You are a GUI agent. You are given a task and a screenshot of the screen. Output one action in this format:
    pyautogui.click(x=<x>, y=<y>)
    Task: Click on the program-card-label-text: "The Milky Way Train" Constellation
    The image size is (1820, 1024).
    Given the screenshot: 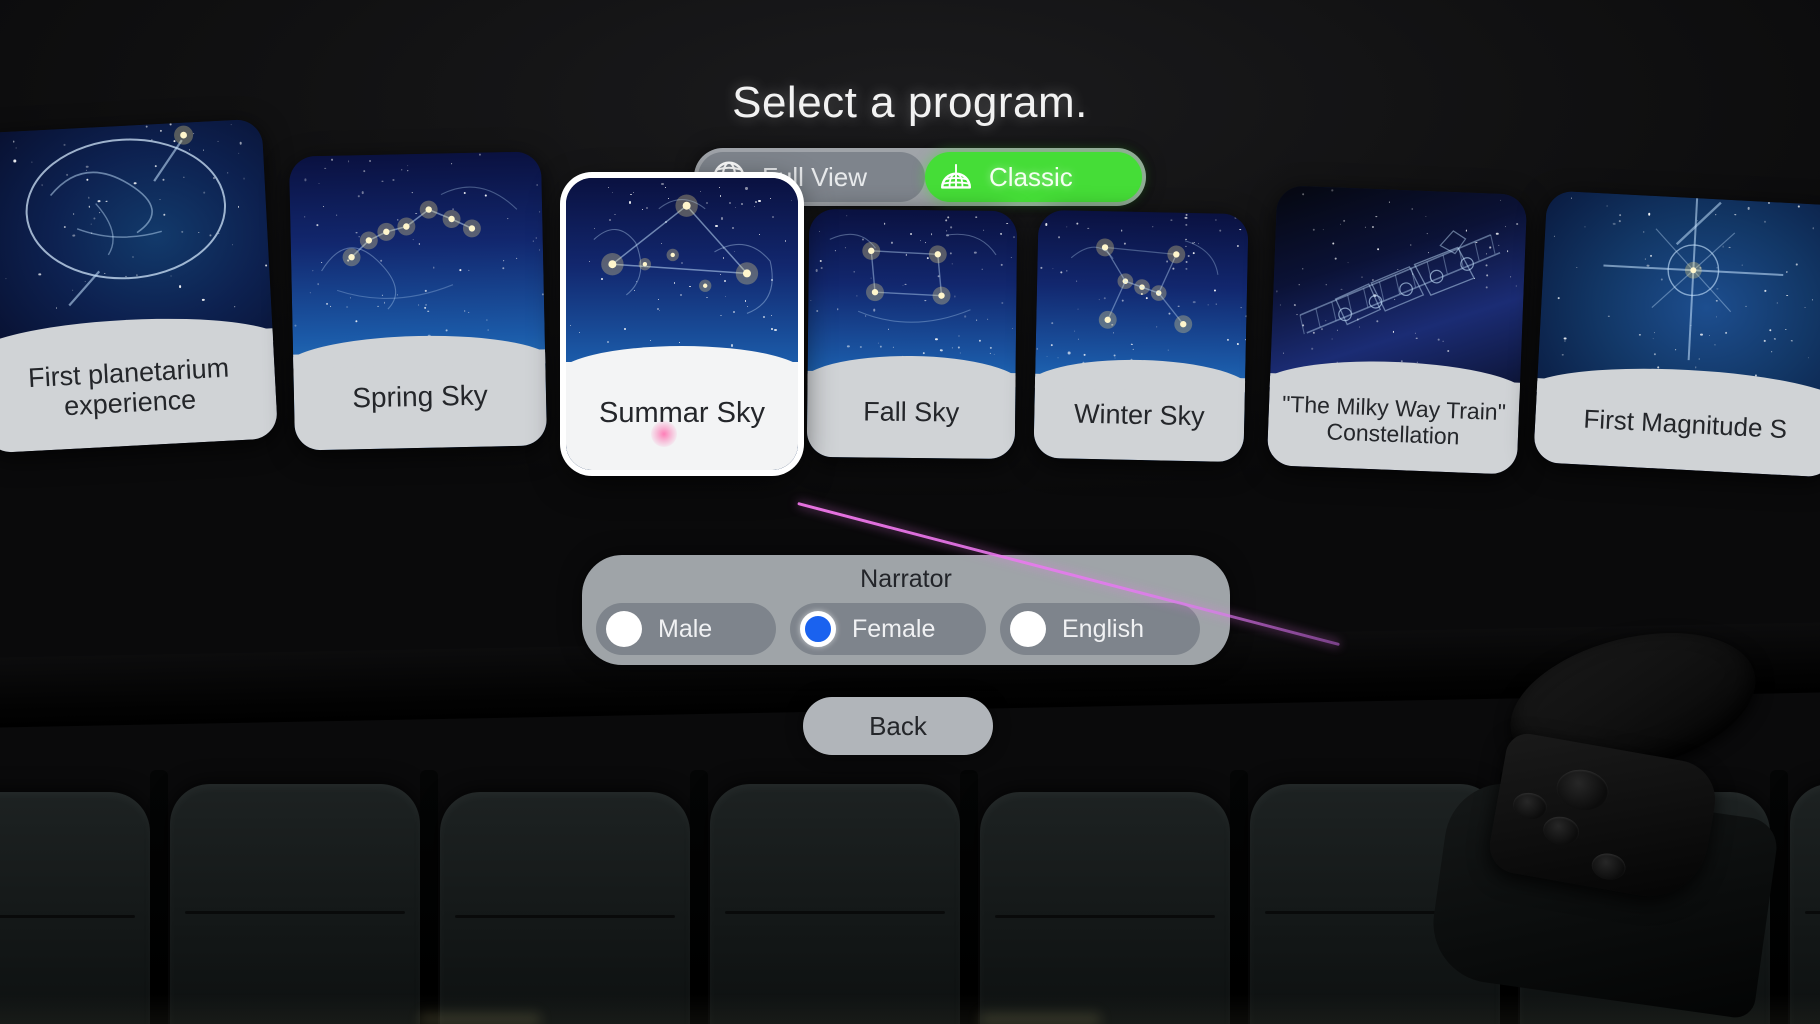 What is the action you would take?
    pyautogui.click(x=1394, y=420)
    